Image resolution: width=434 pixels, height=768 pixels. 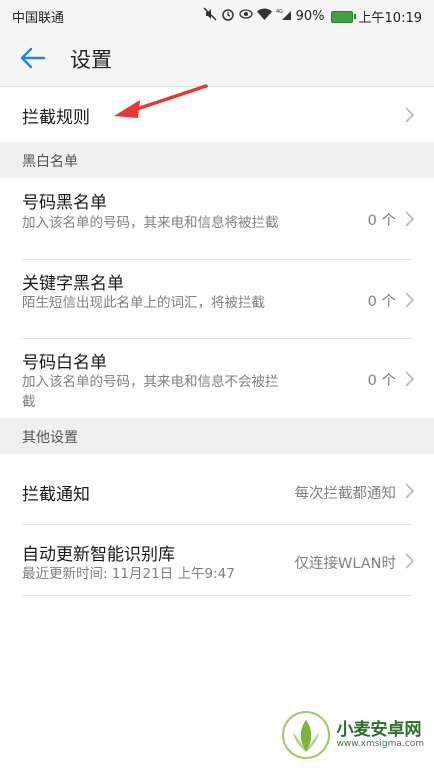 What do you see at coordinates (38, 18) in the screenshot?
I see `carrier-name: 中国联通` at bounding box center [38, 18].